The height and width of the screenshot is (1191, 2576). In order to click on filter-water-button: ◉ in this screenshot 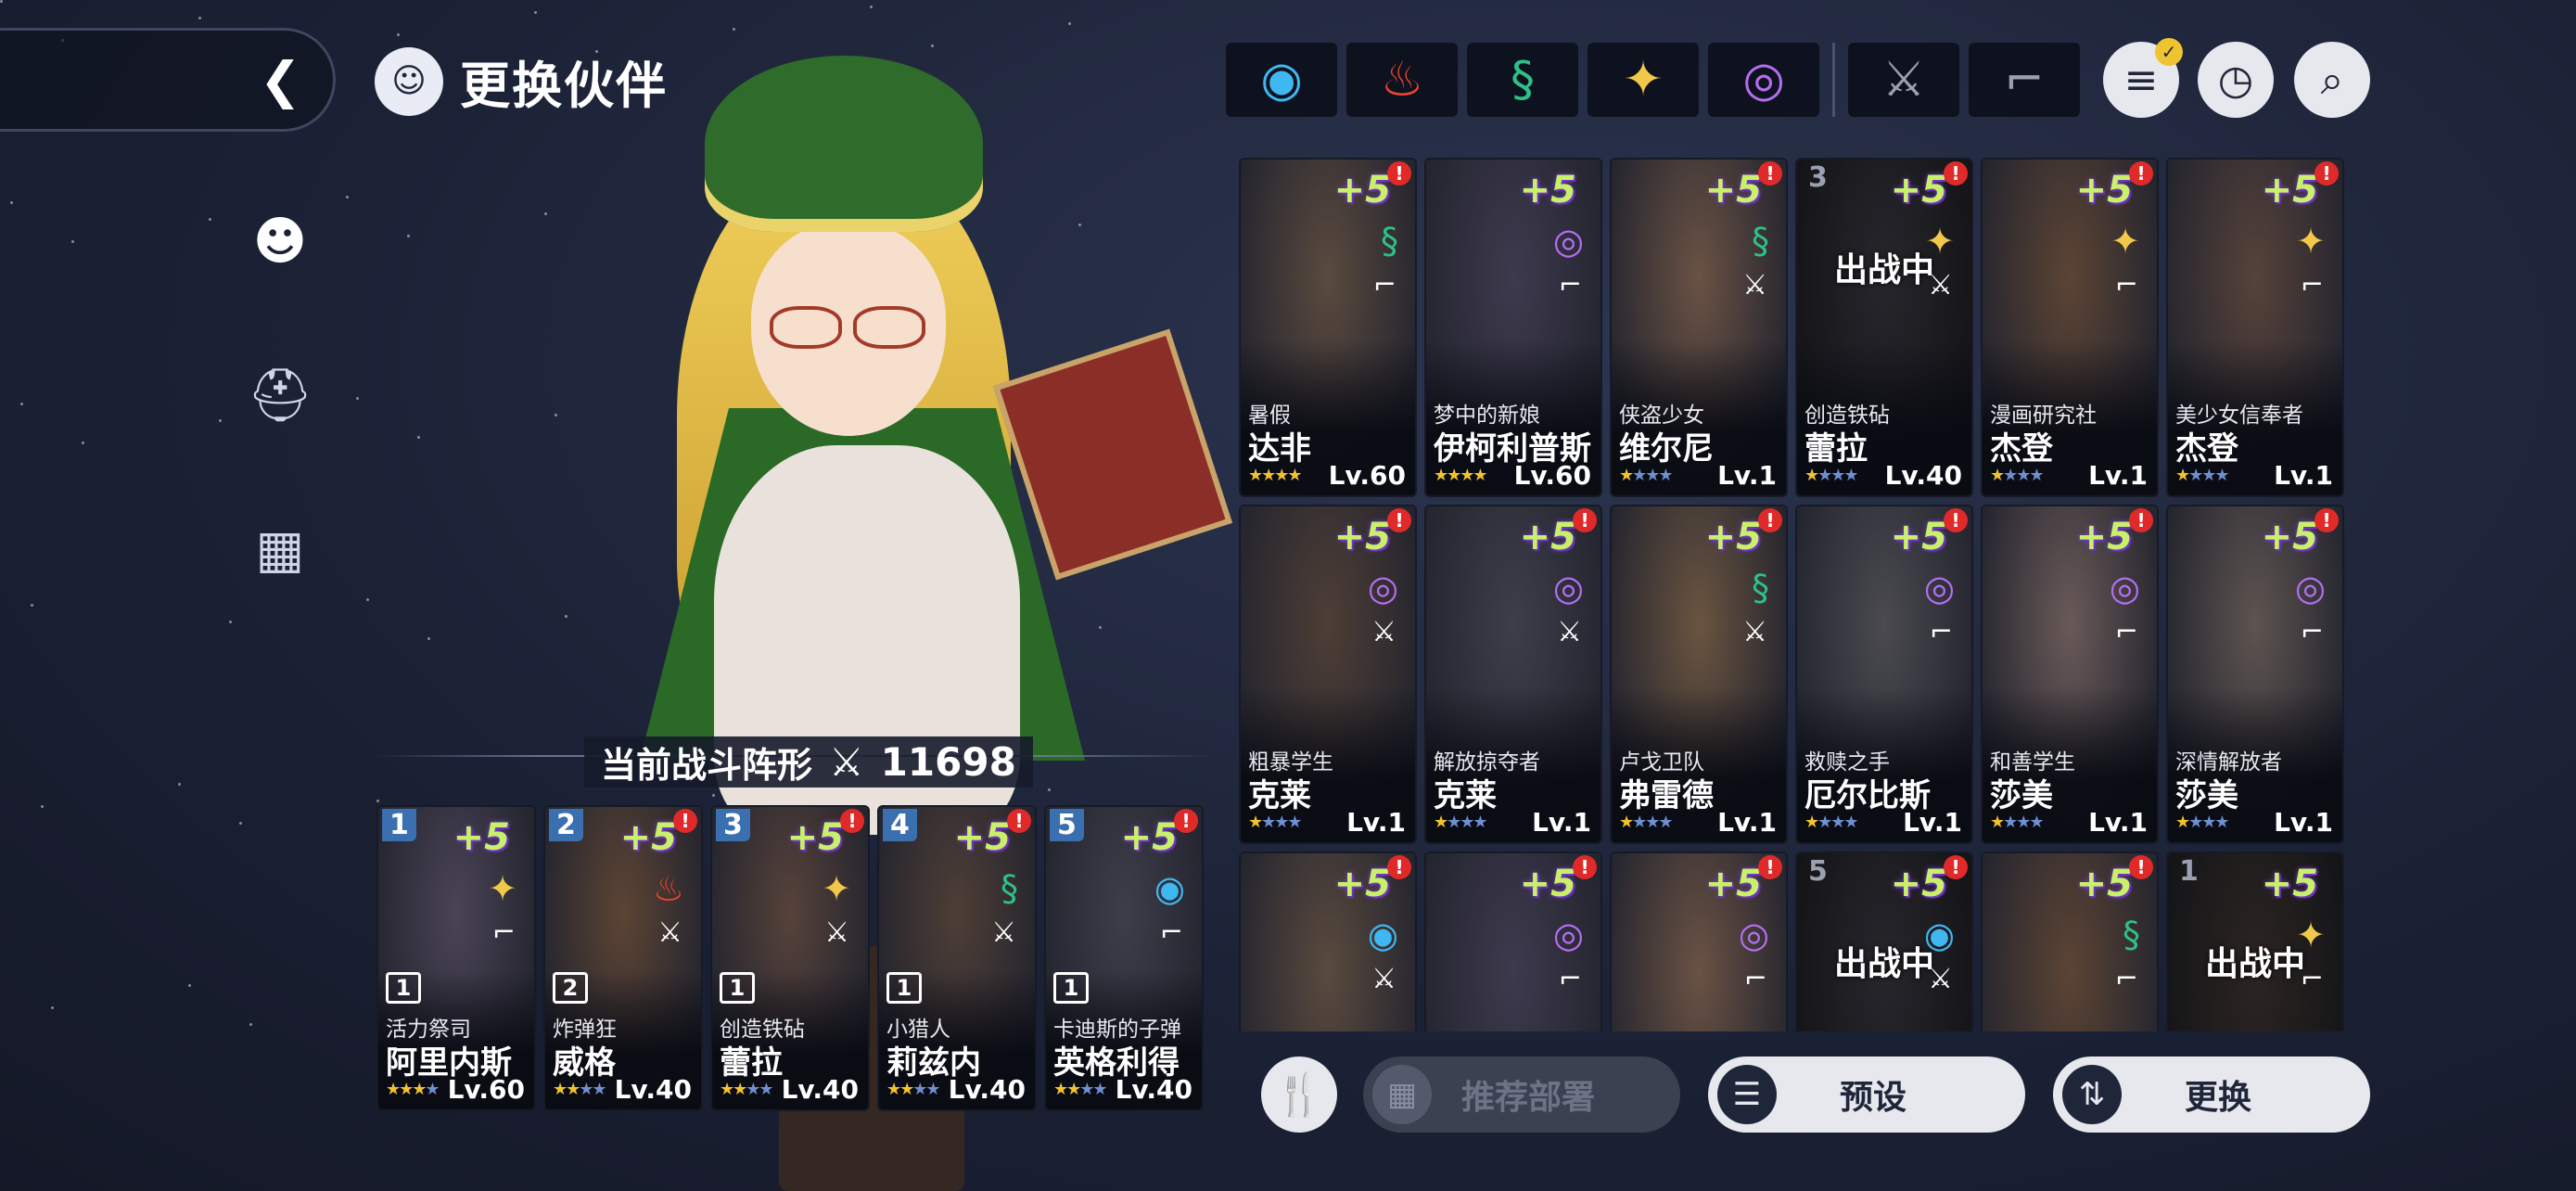, I will do `click(1281, 80)`.